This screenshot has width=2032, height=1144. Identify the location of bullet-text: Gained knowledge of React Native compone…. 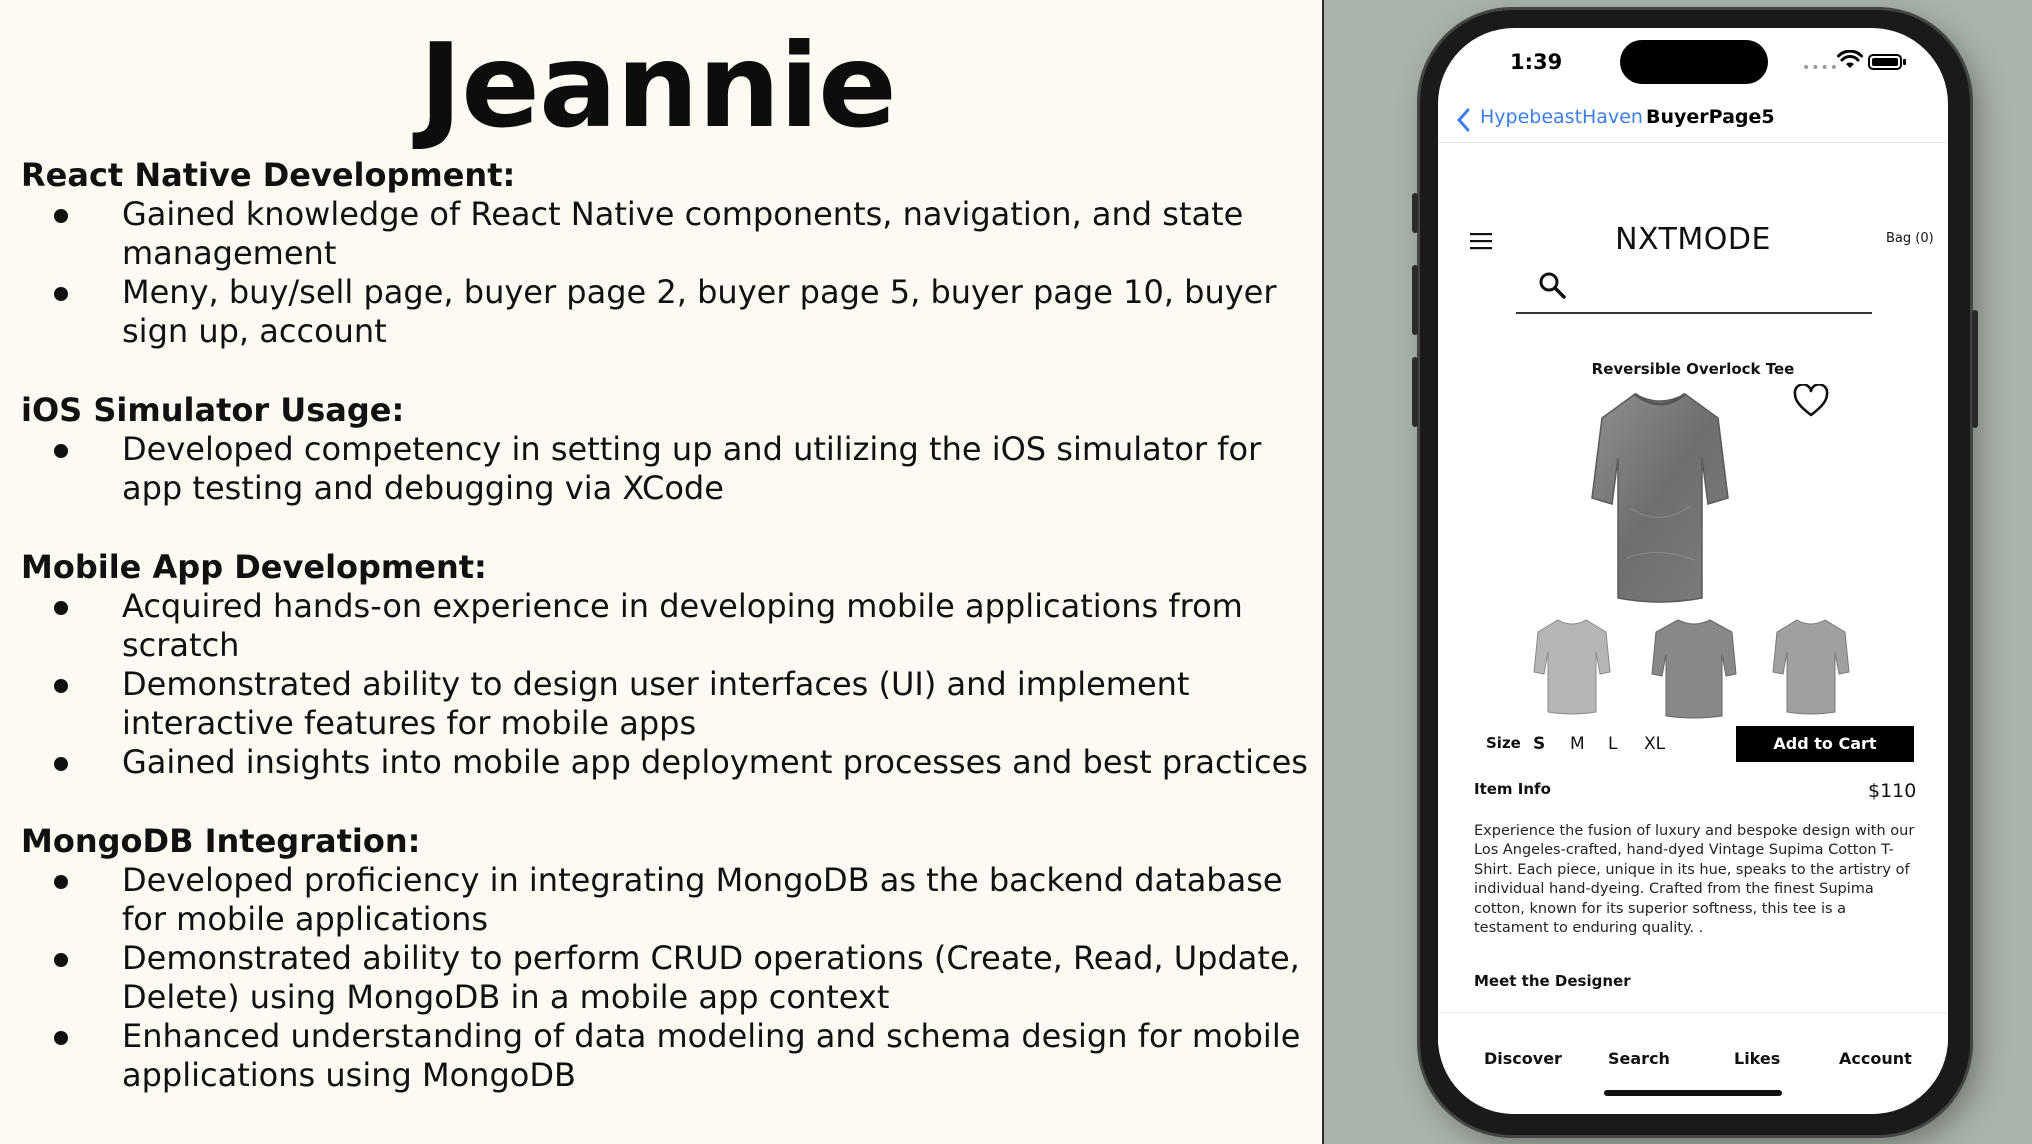
(683, 233).